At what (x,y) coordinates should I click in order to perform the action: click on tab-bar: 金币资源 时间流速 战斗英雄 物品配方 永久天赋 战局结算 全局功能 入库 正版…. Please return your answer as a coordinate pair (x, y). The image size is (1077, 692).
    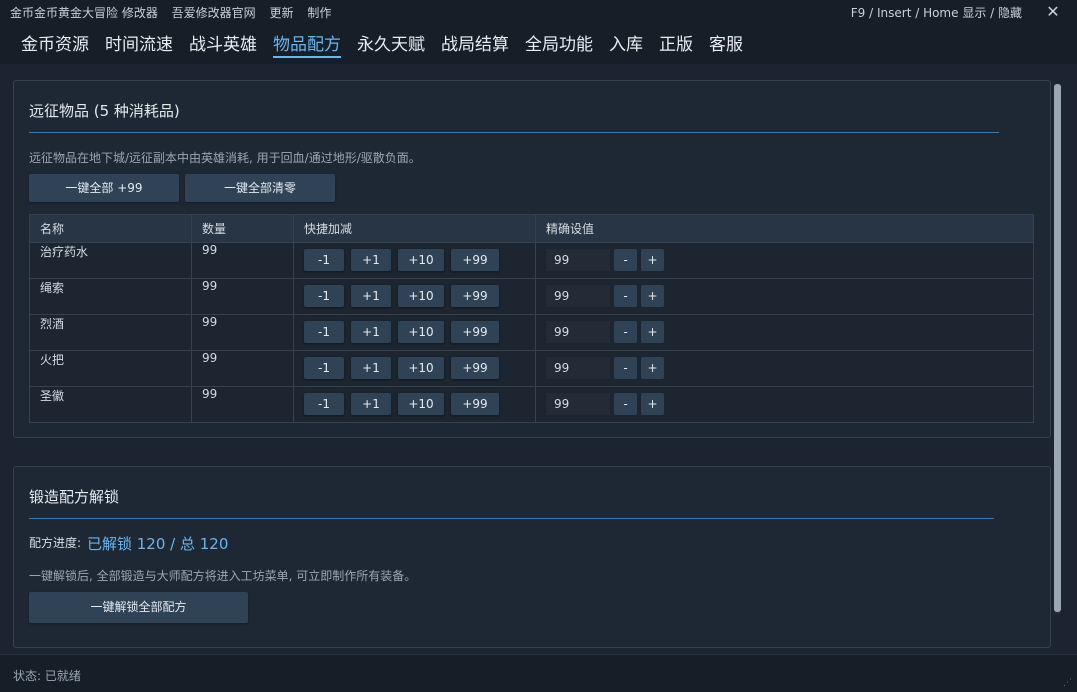
    Looking at the image, I should click on (538, 44).